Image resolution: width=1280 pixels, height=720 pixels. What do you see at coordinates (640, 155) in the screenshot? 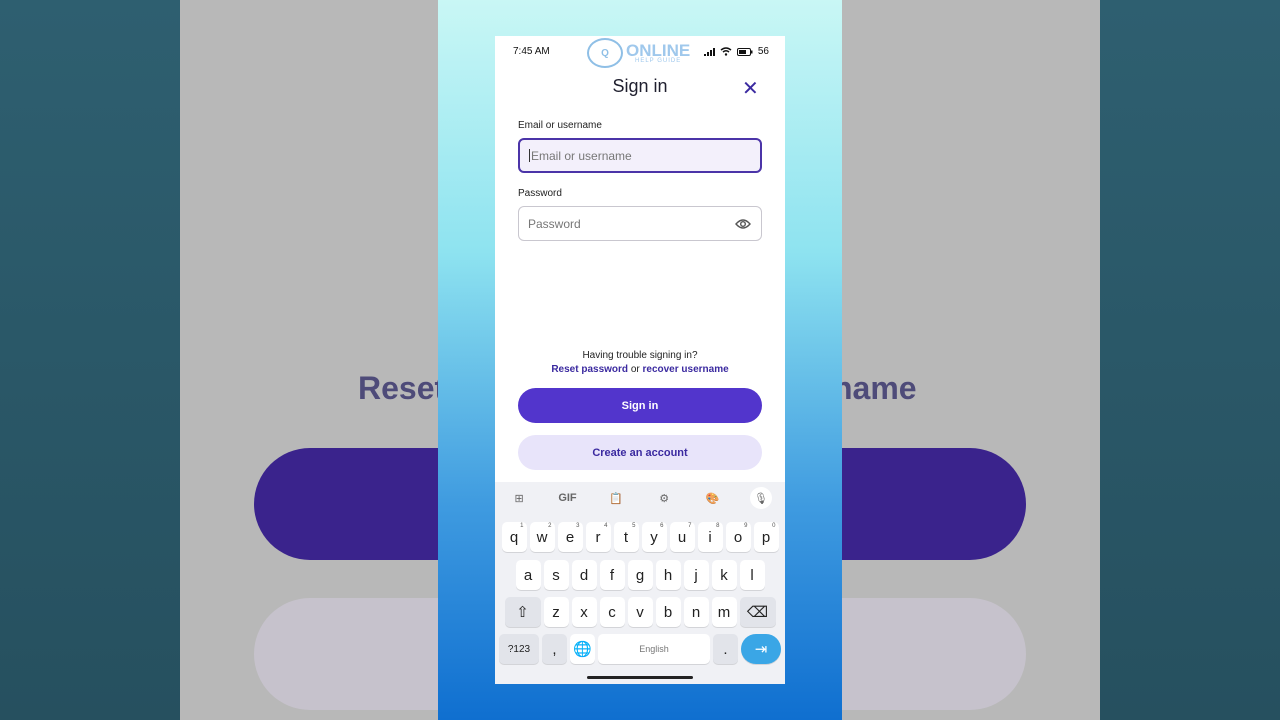
I see `email-field: Email or username` at bounding box center [640, 155].